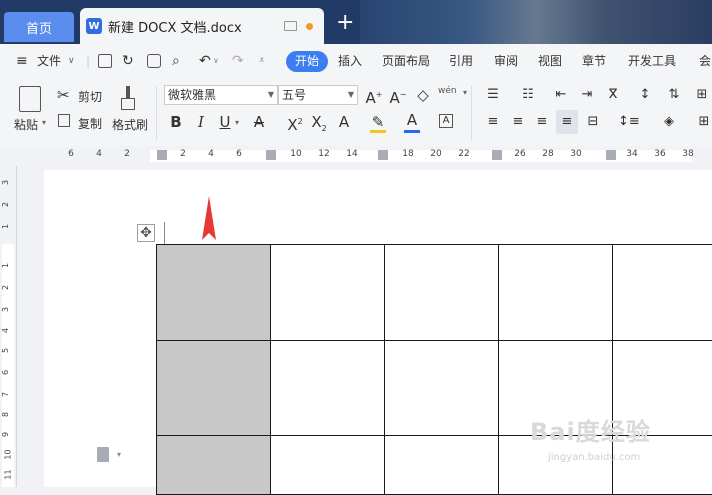  Describe the element at coordinates (26, 124) in the screenshot. I see `paste-button: 粘贴` at that location.